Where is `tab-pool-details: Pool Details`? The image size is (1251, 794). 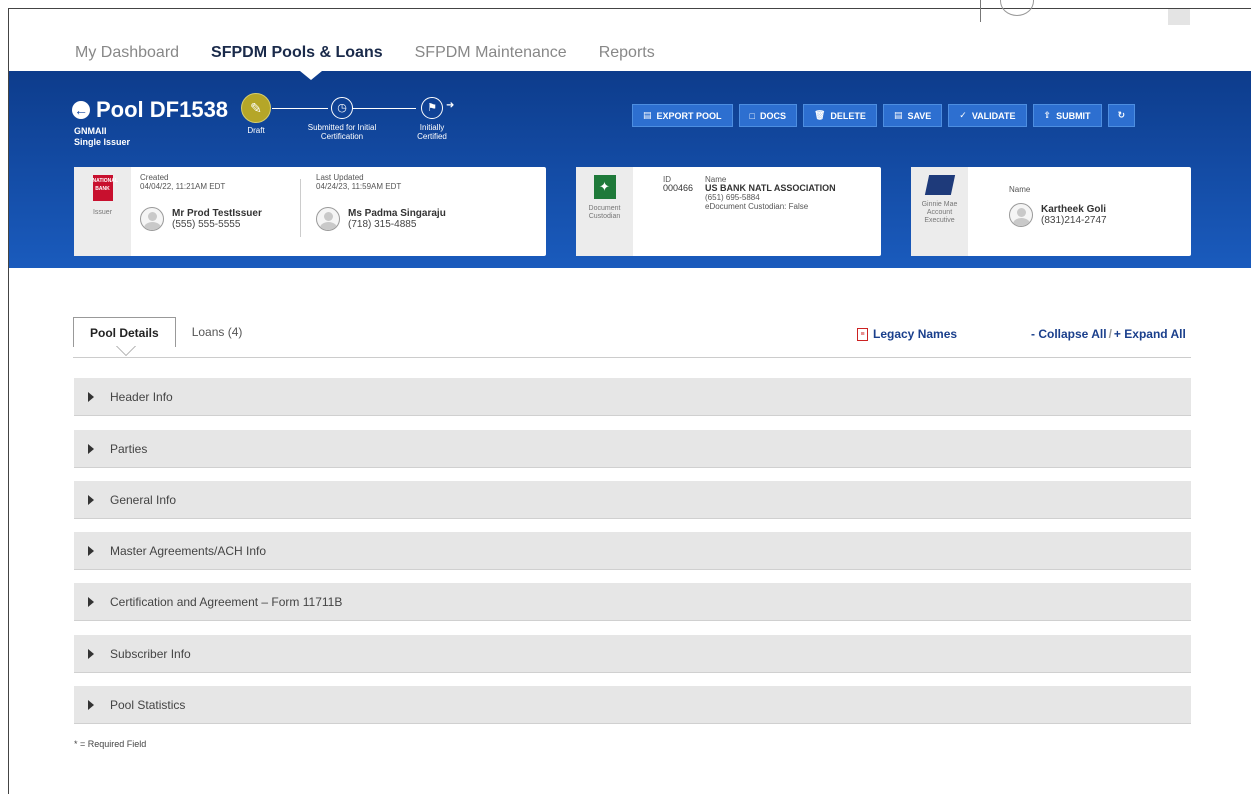
tab-pool-details: Pool Details is located at coordinates (124, 332).